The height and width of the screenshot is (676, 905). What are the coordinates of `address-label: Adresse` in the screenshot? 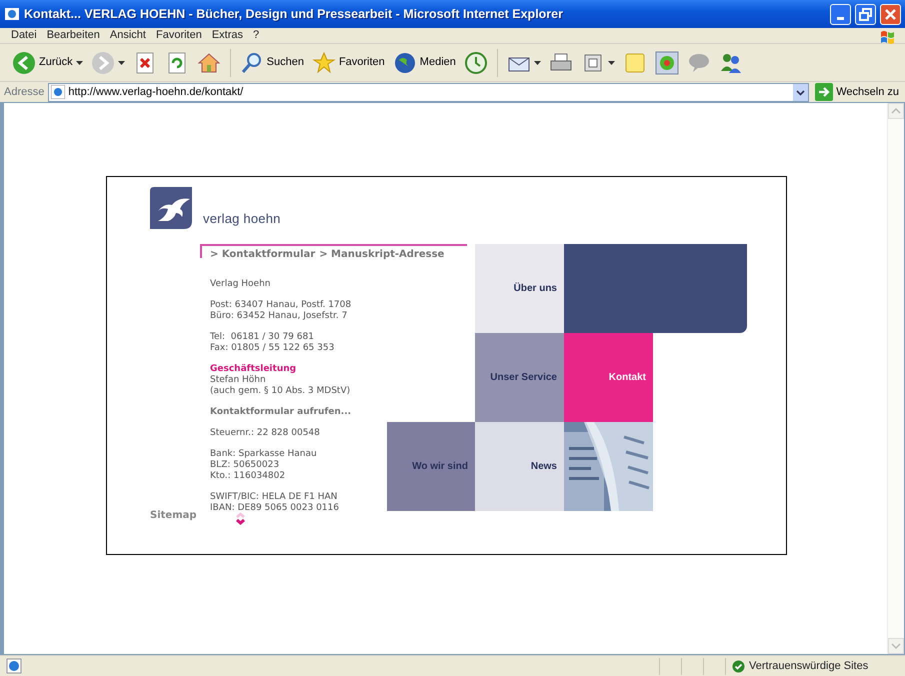 It's located at (24, 92).